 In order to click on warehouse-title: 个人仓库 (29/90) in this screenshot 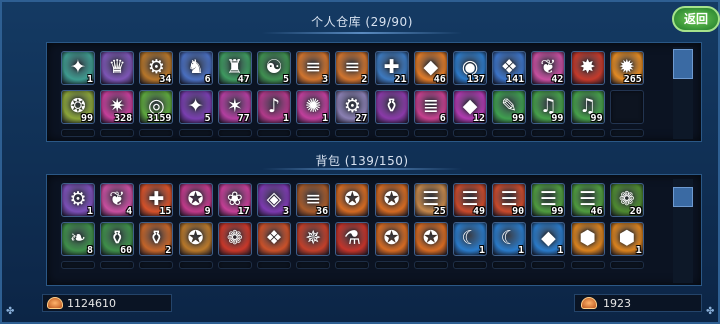, I will do `click(362, 22)`.